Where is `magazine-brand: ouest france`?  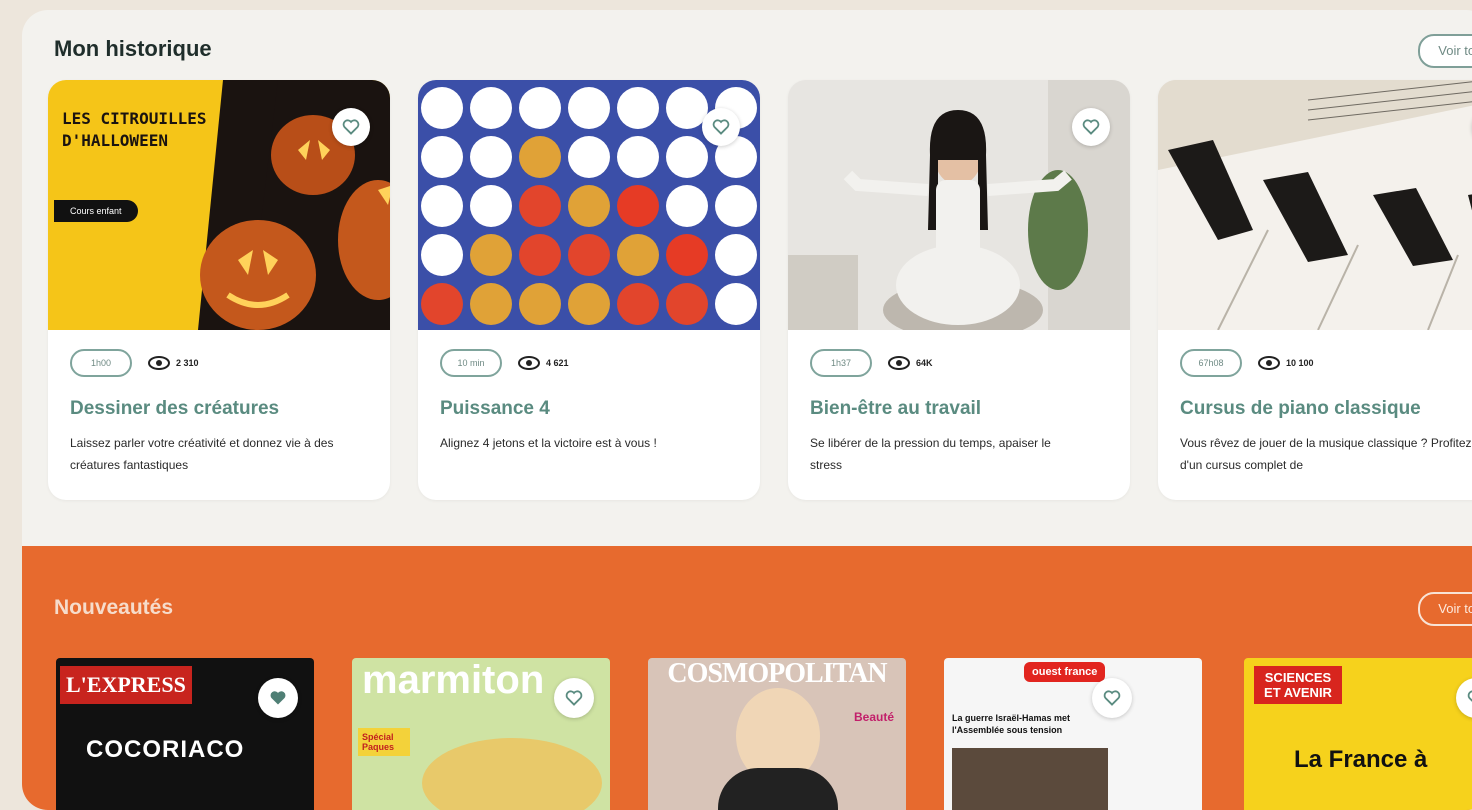
magazine-brand: ouest france is located at coordinates (1065, 672).